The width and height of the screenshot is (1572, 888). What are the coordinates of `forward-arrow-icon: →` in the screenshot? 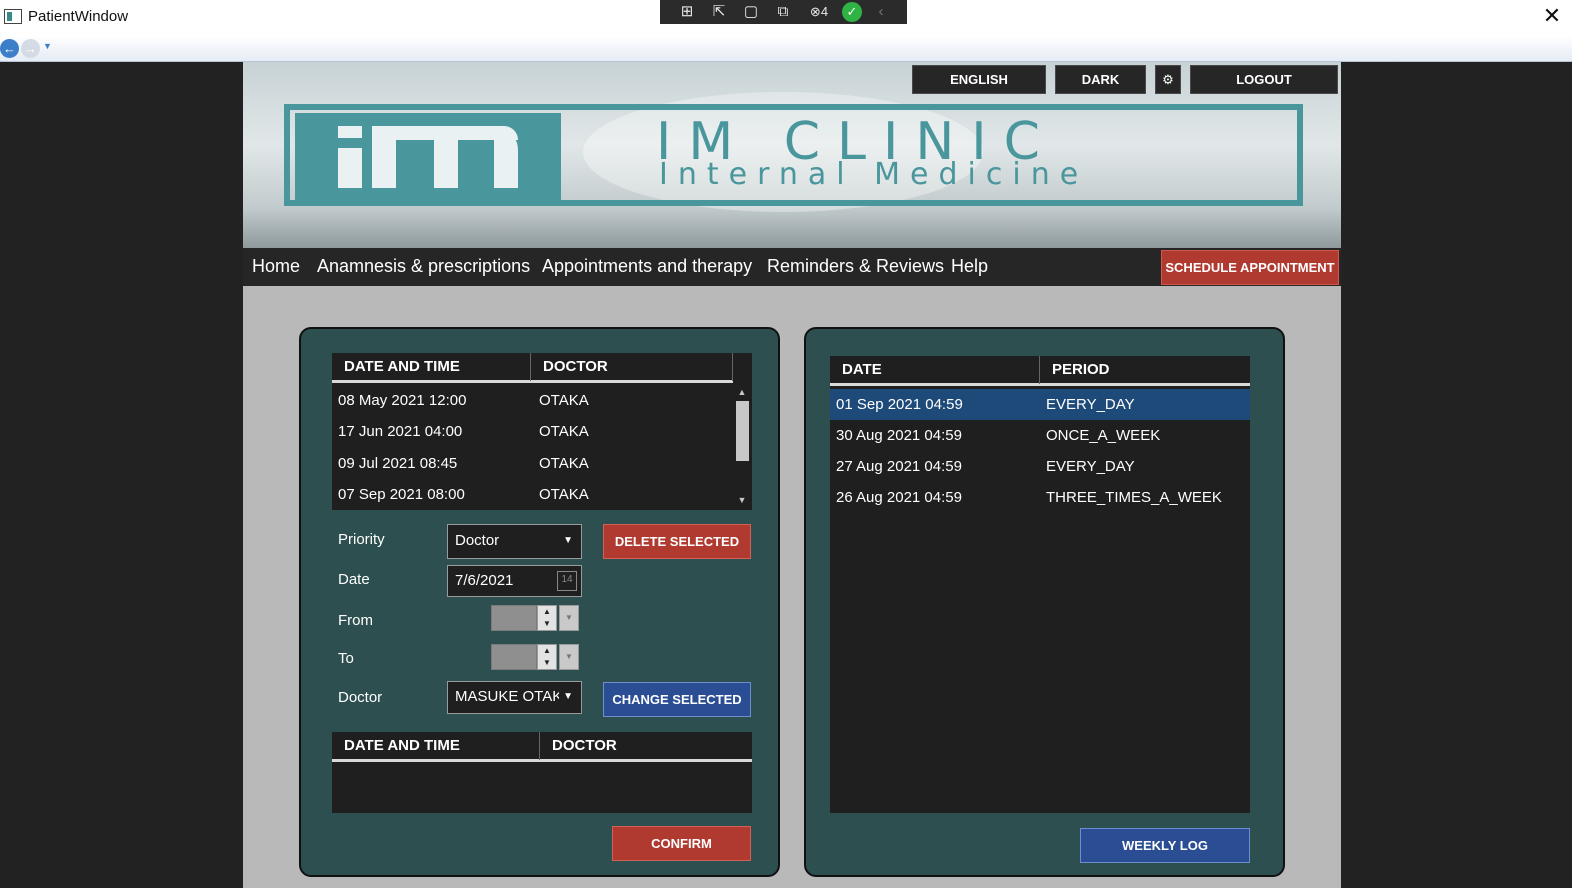 It's located at (30, 48).